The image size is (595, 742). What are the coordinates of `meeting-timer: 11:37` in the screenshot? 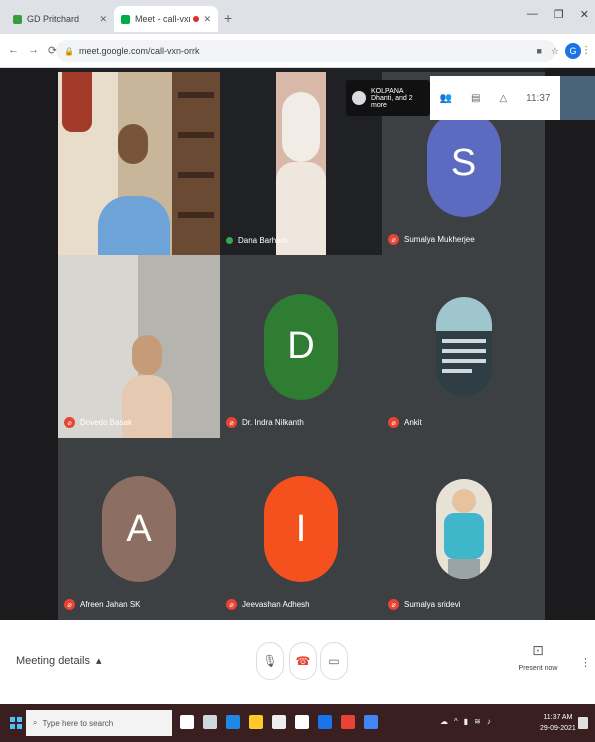 It's located at (538, 98).